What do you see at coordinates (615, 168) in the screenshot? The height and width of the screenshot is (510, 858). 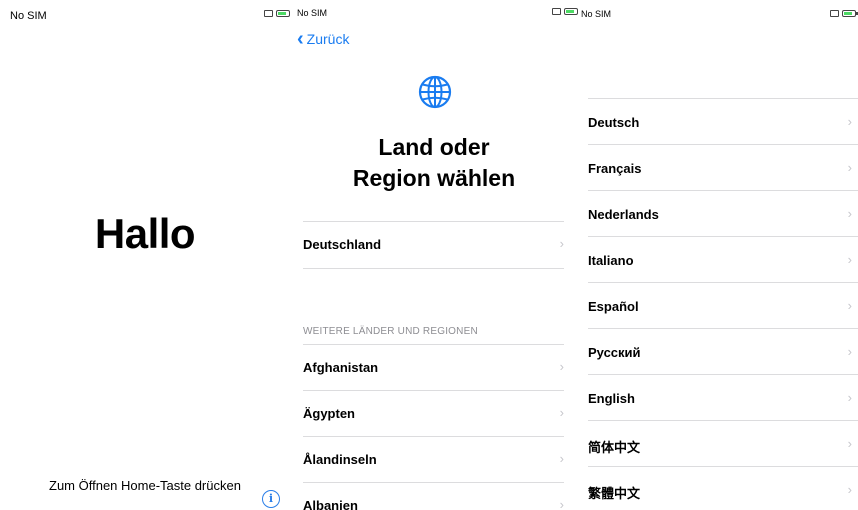 I see `row-label: Français` at bounding box center [615, 168].